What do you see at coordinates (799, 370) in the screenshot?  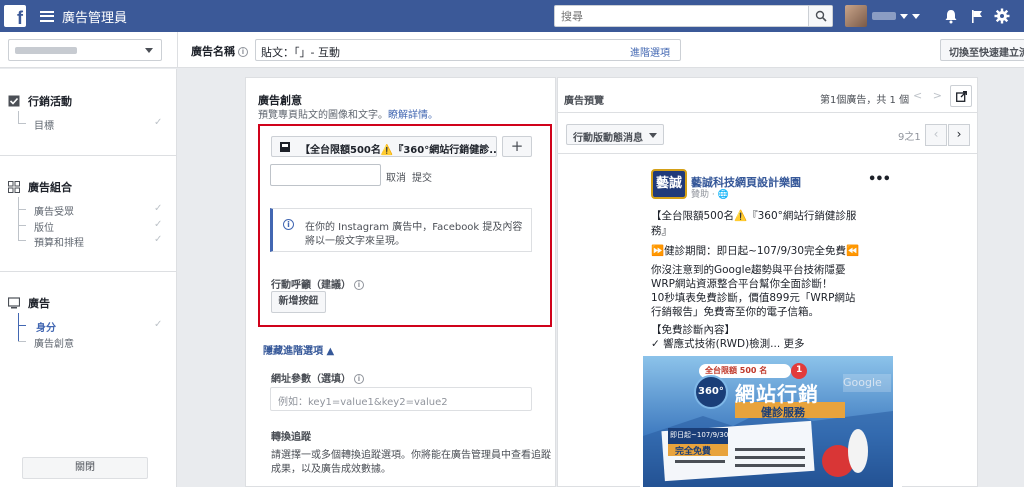 I see `banner-badge-num: 1` at bounding box center [799, 370].